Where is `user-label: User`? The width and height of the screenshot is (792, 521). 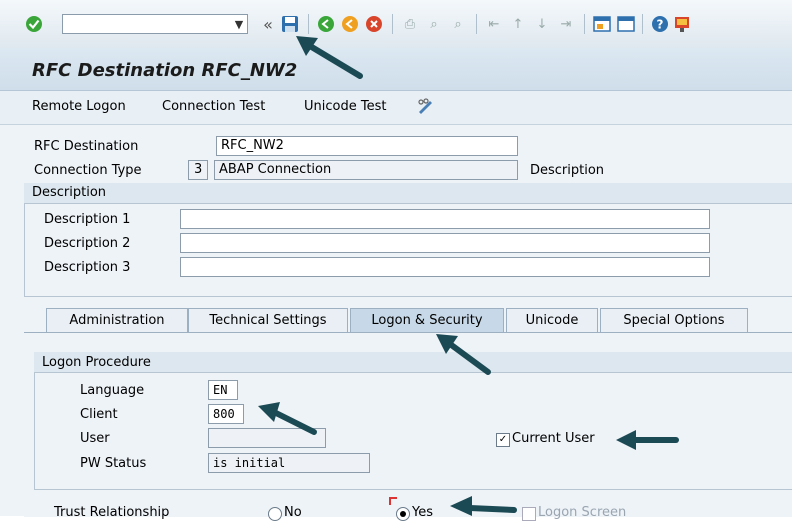
user-label: User is located at coordinates (95, 438).